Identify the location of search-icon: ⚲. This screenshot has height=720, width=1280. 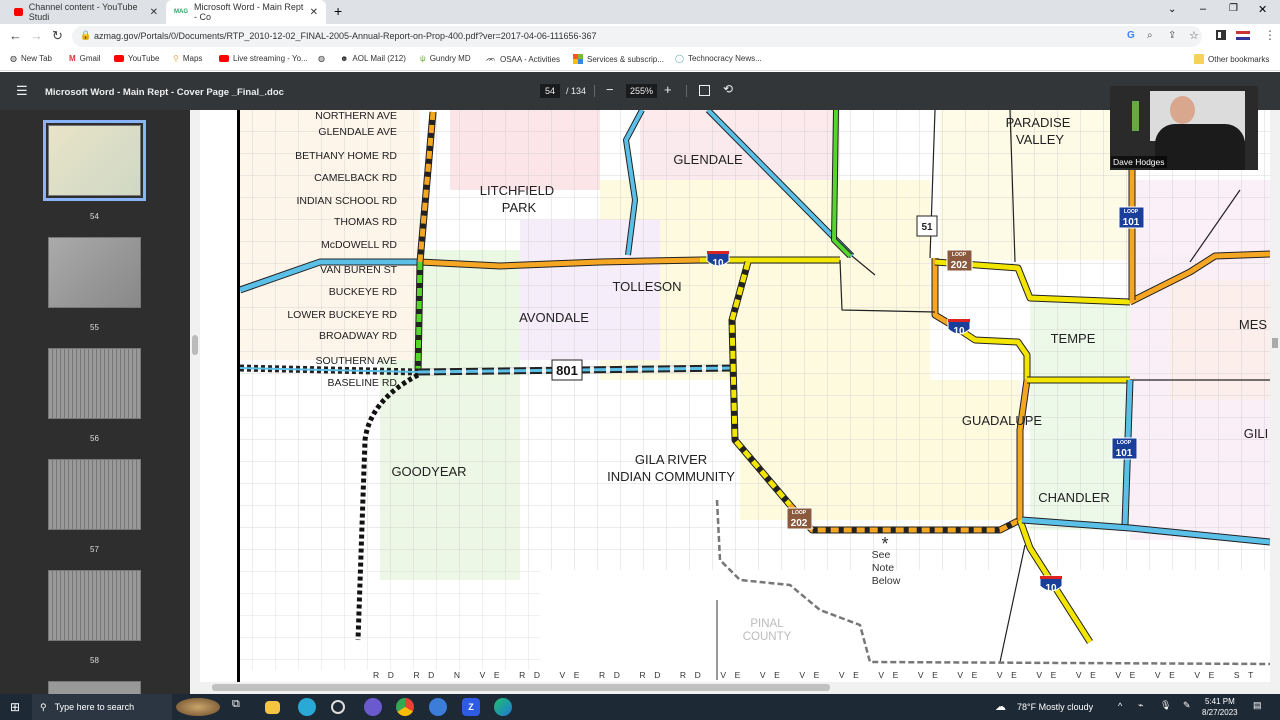
(43, 706).